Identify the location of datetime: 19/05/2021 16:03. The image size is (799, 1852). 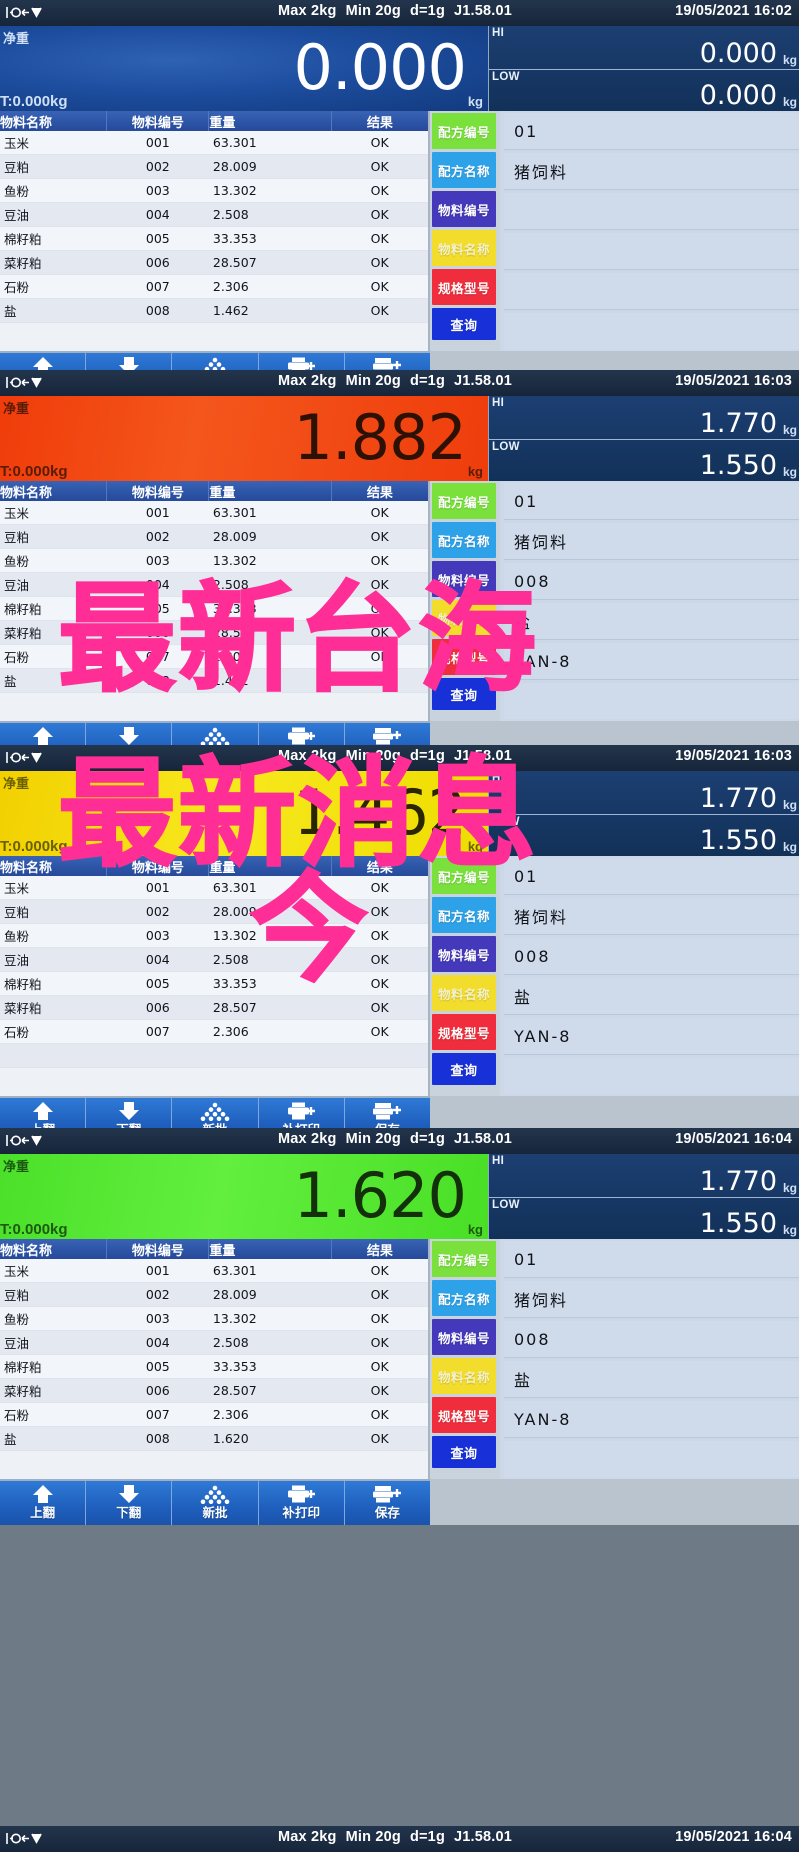
(733, 756).